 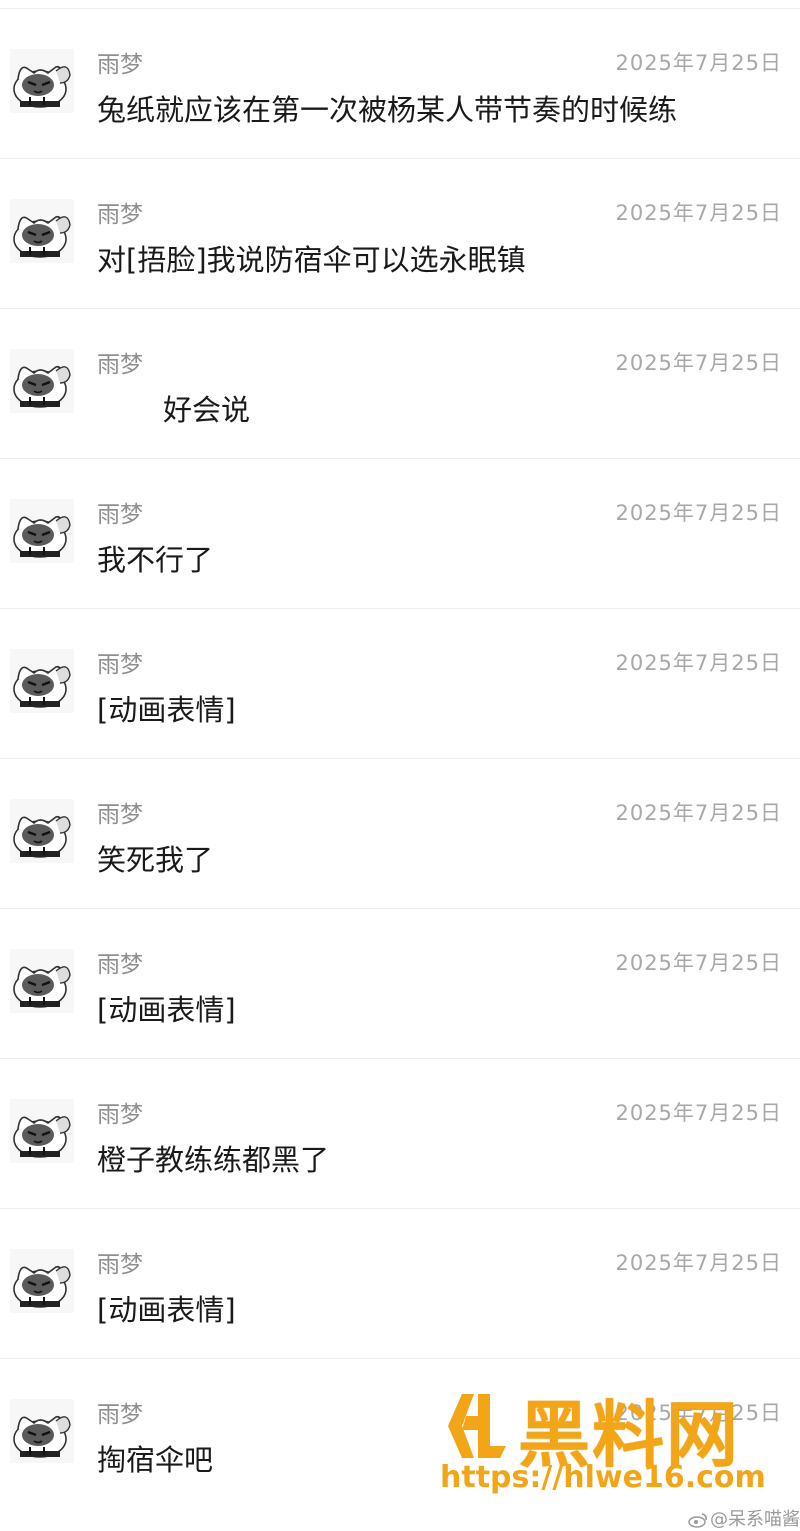 What do you see at coordinates (477, 1426) in the screenshot?
I see `hl-logo-icon` at bounding box center [477, 1426].